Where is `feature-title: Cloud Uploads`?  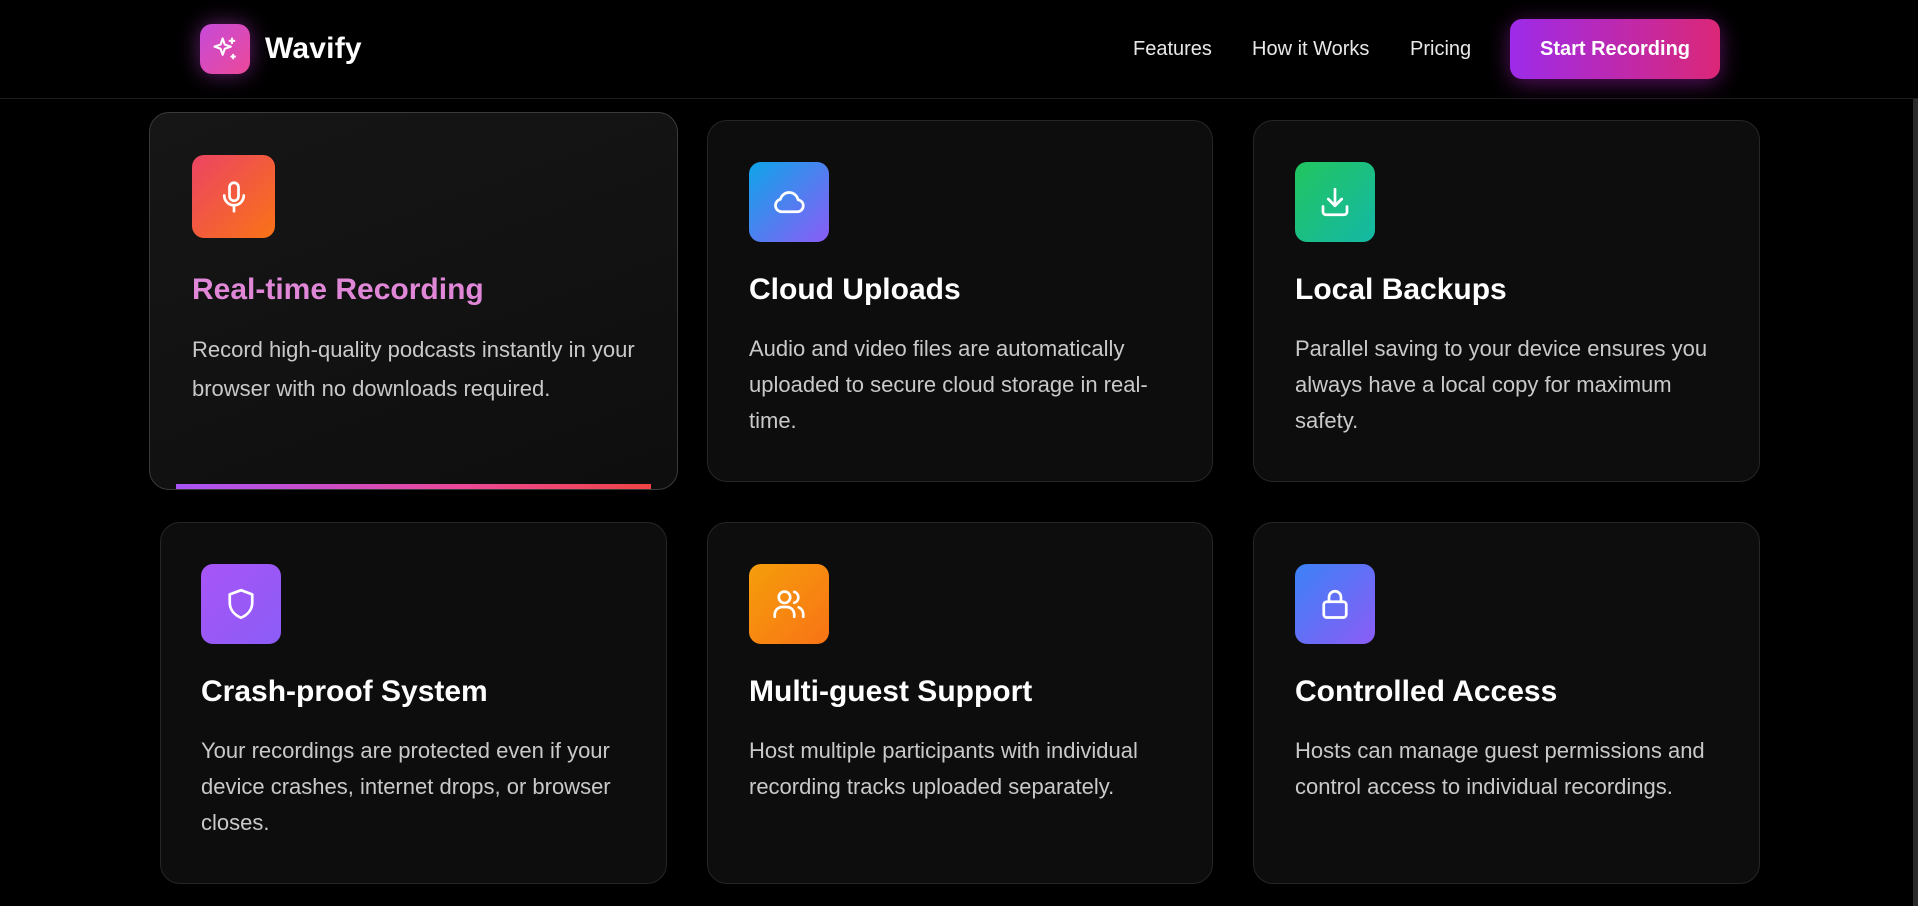 feature-title: Cloud Uploads is located at coordinates (855, 289).